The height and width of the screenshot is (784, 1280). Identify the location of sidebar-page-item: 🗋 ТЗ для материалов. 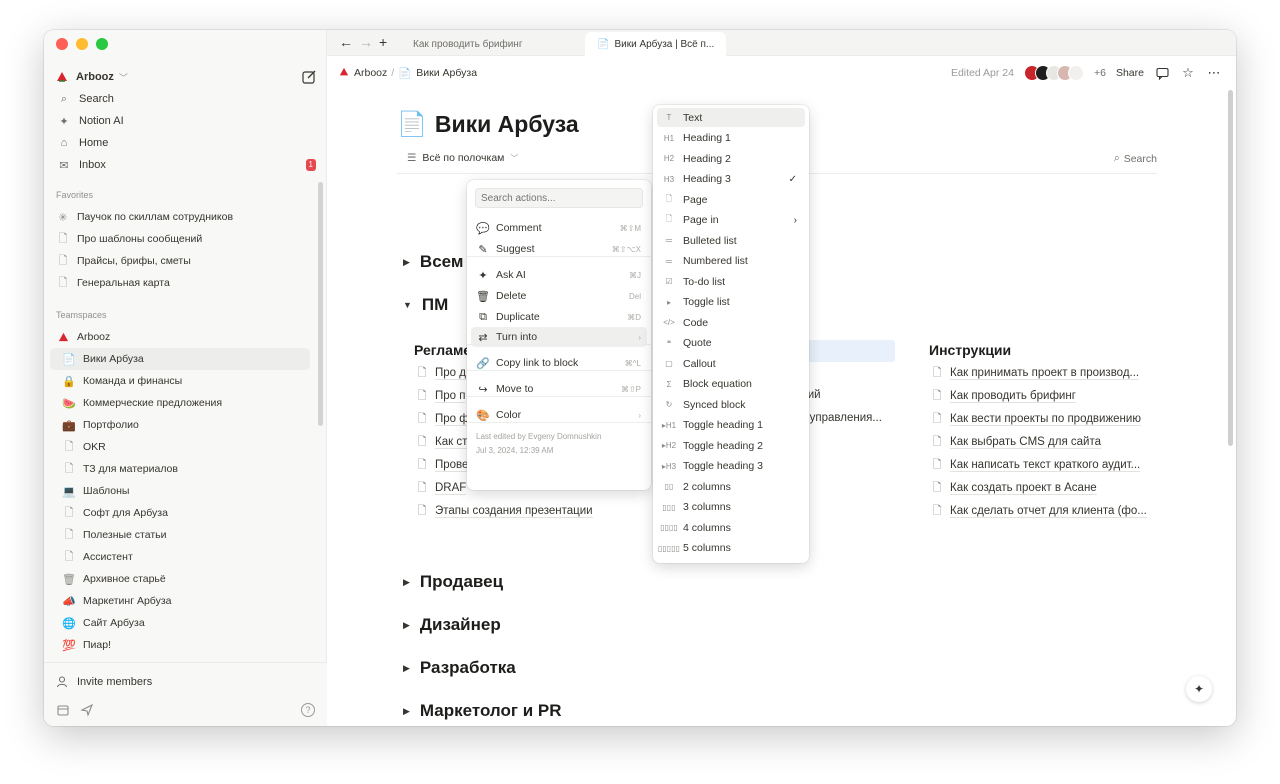
(180, 469).